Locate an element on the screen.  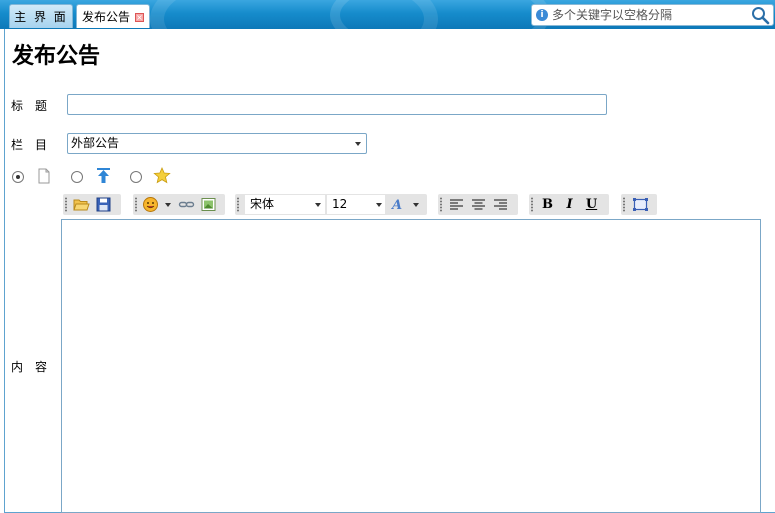
emoticon-dropdown-icon is located at coordinates (168, 205).